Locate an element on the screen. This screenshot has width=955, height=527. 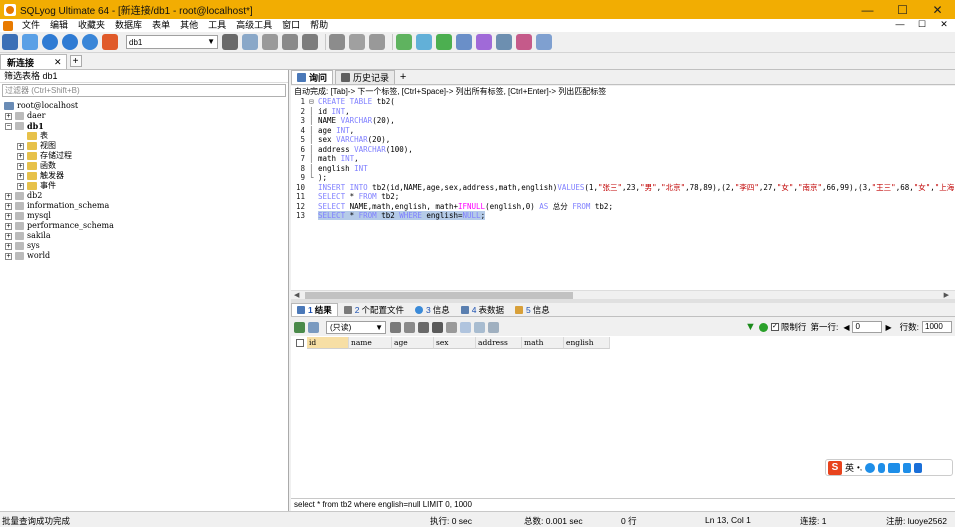
import-icon is located at coordinates (337, 42).